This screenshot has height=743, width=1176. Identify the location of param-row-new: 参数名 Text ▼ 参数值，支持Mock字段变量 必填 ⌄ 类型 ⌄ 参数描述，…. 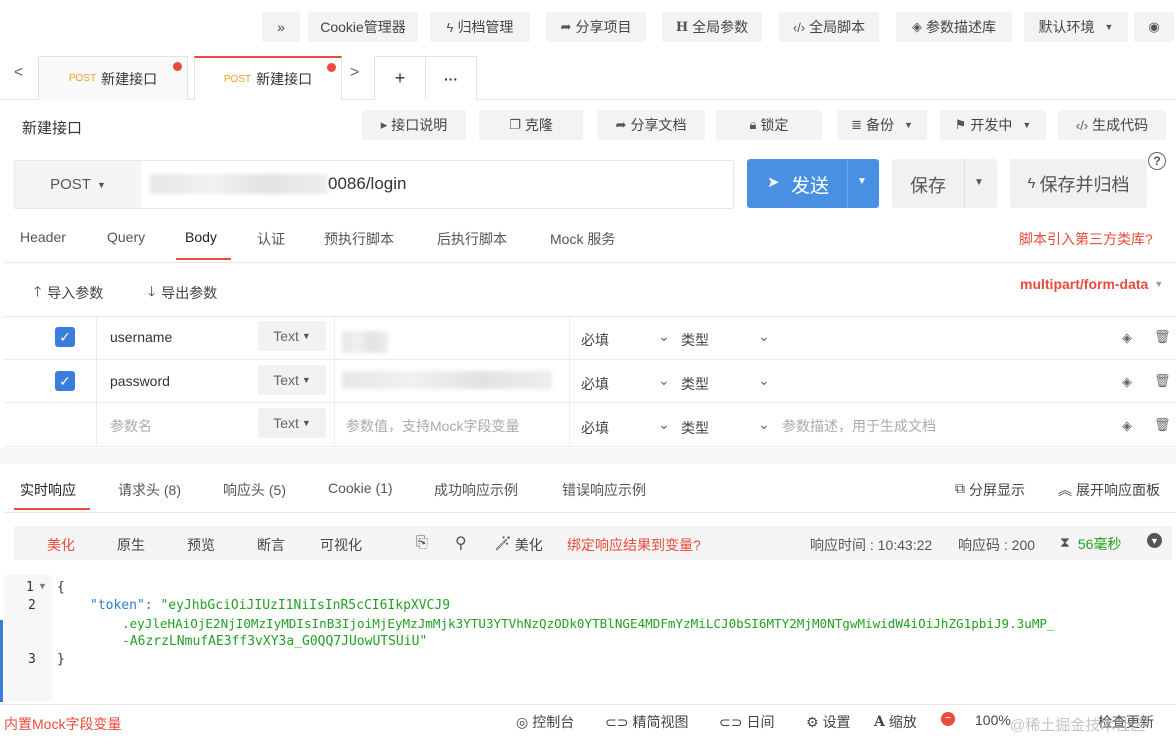
(590, 425).